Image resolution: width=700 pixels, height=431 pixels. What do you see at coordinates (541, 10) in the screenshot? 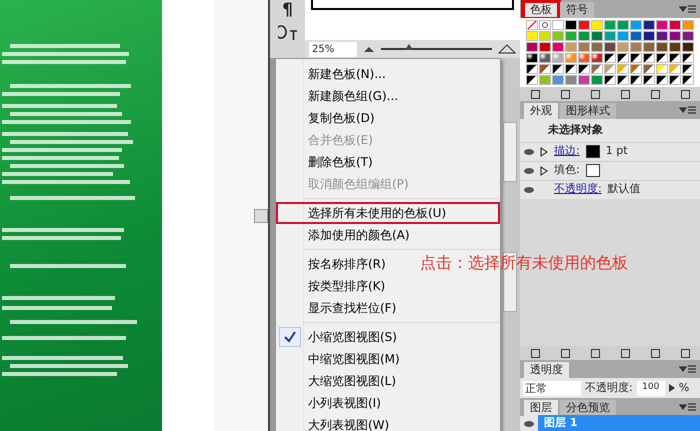
I see `panel-tab: 色板` at bounding box center [541, 10].